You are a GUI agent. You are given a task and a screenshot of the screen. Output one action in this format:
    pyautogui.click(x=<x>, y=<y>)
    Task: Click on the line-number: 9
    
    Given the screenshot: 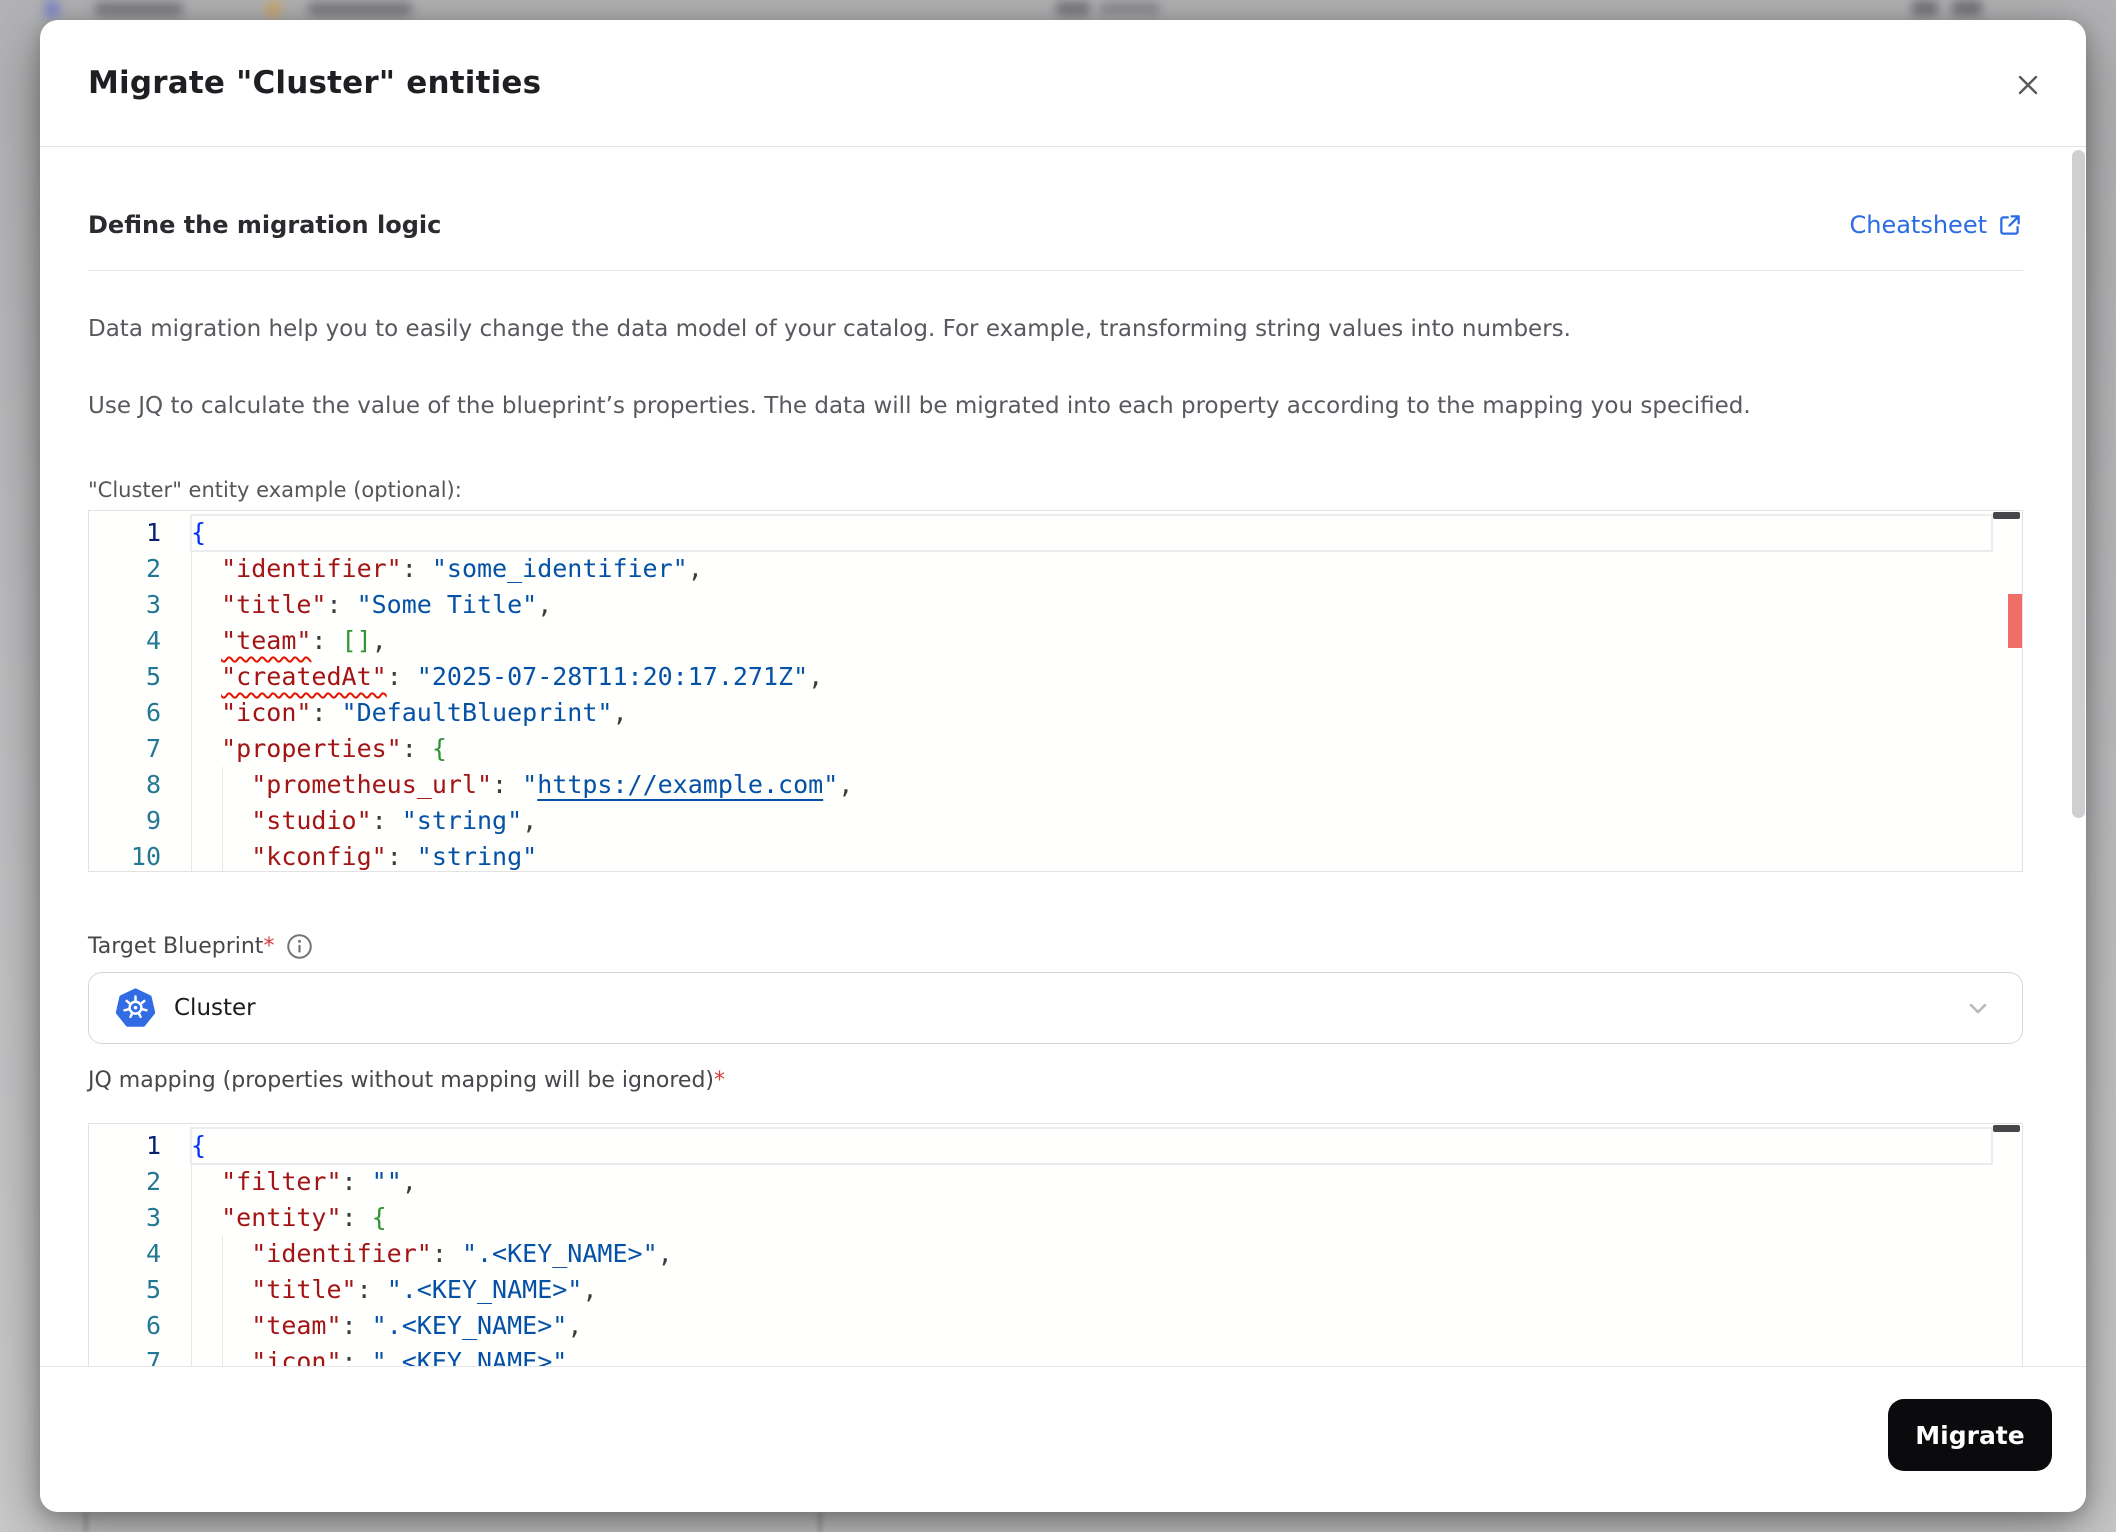 What is the action you would take?
    pyautogui.click(x=153, y=820)
    